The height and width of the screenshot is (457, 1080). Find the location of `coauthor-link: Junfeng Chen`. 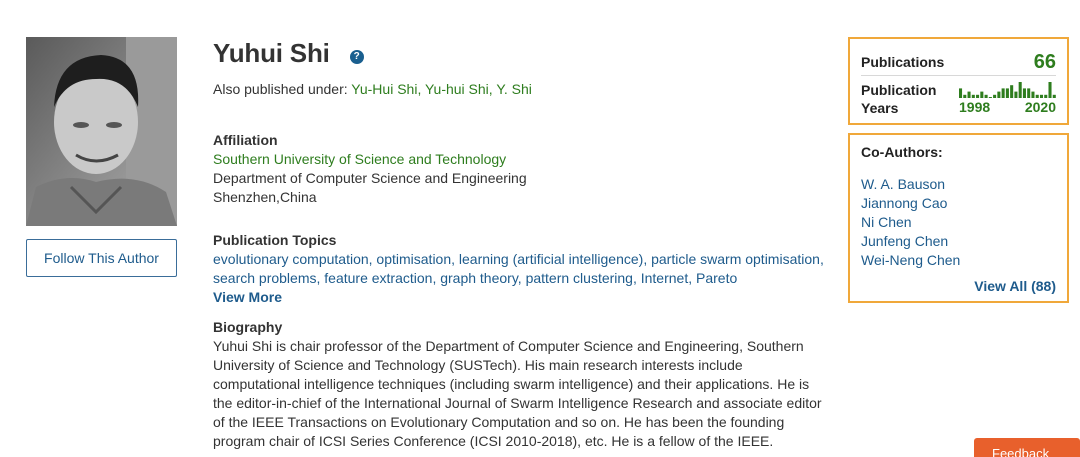

coauthor-link: Junfeng Chen is located at coordinates (910, 241).